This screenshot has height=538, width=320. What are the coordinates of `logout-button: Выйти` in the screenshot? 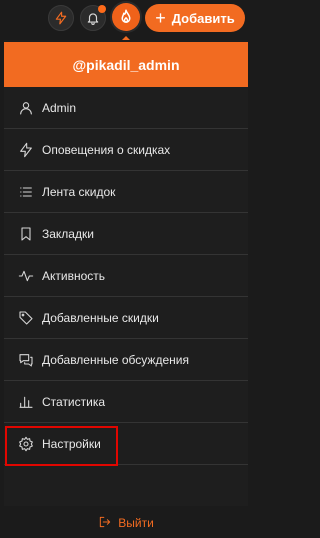 It's located at (126, 523).